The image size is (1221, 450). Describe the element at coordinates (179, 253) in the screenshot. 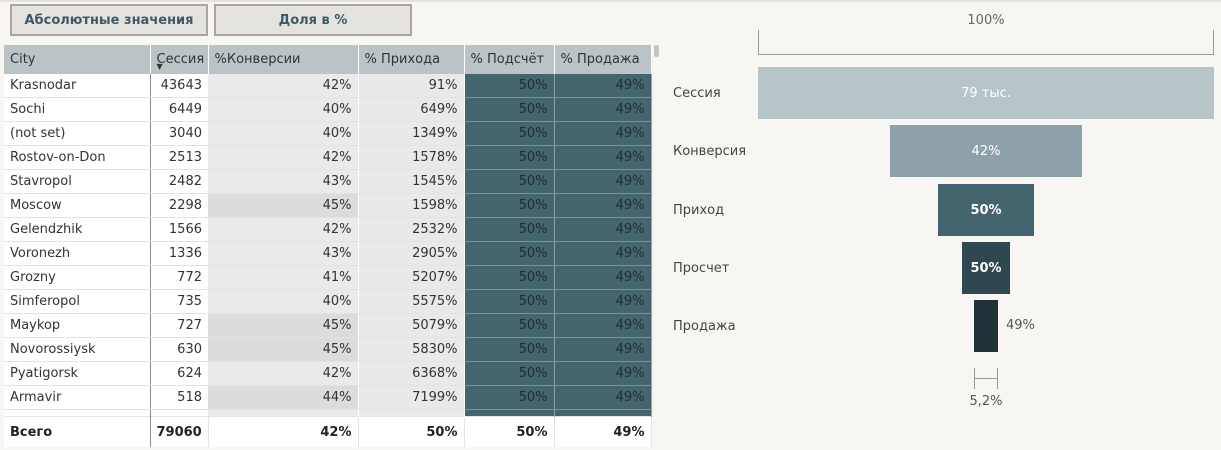

I see `session-cell: 1336` at that location.